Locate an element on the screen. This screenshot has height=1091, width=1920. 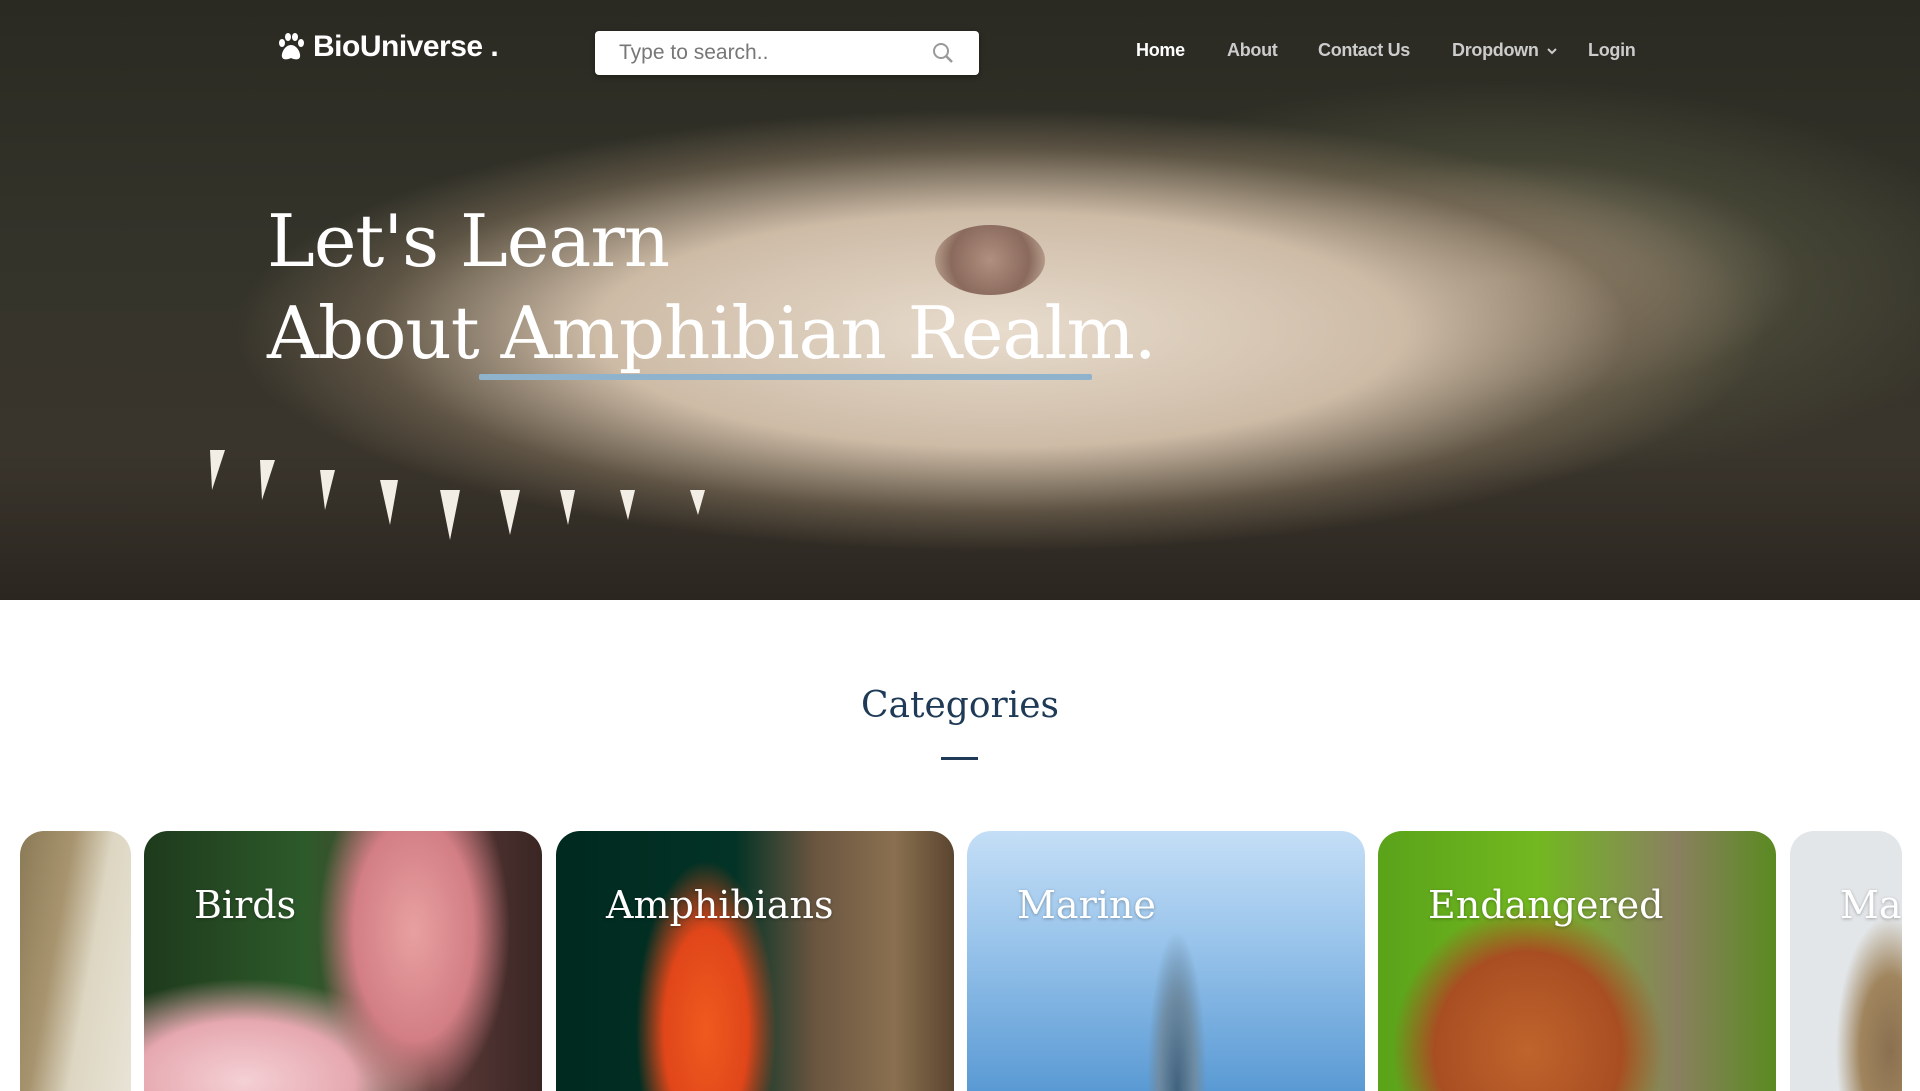
search-icon is located at coordinates (943, 53).